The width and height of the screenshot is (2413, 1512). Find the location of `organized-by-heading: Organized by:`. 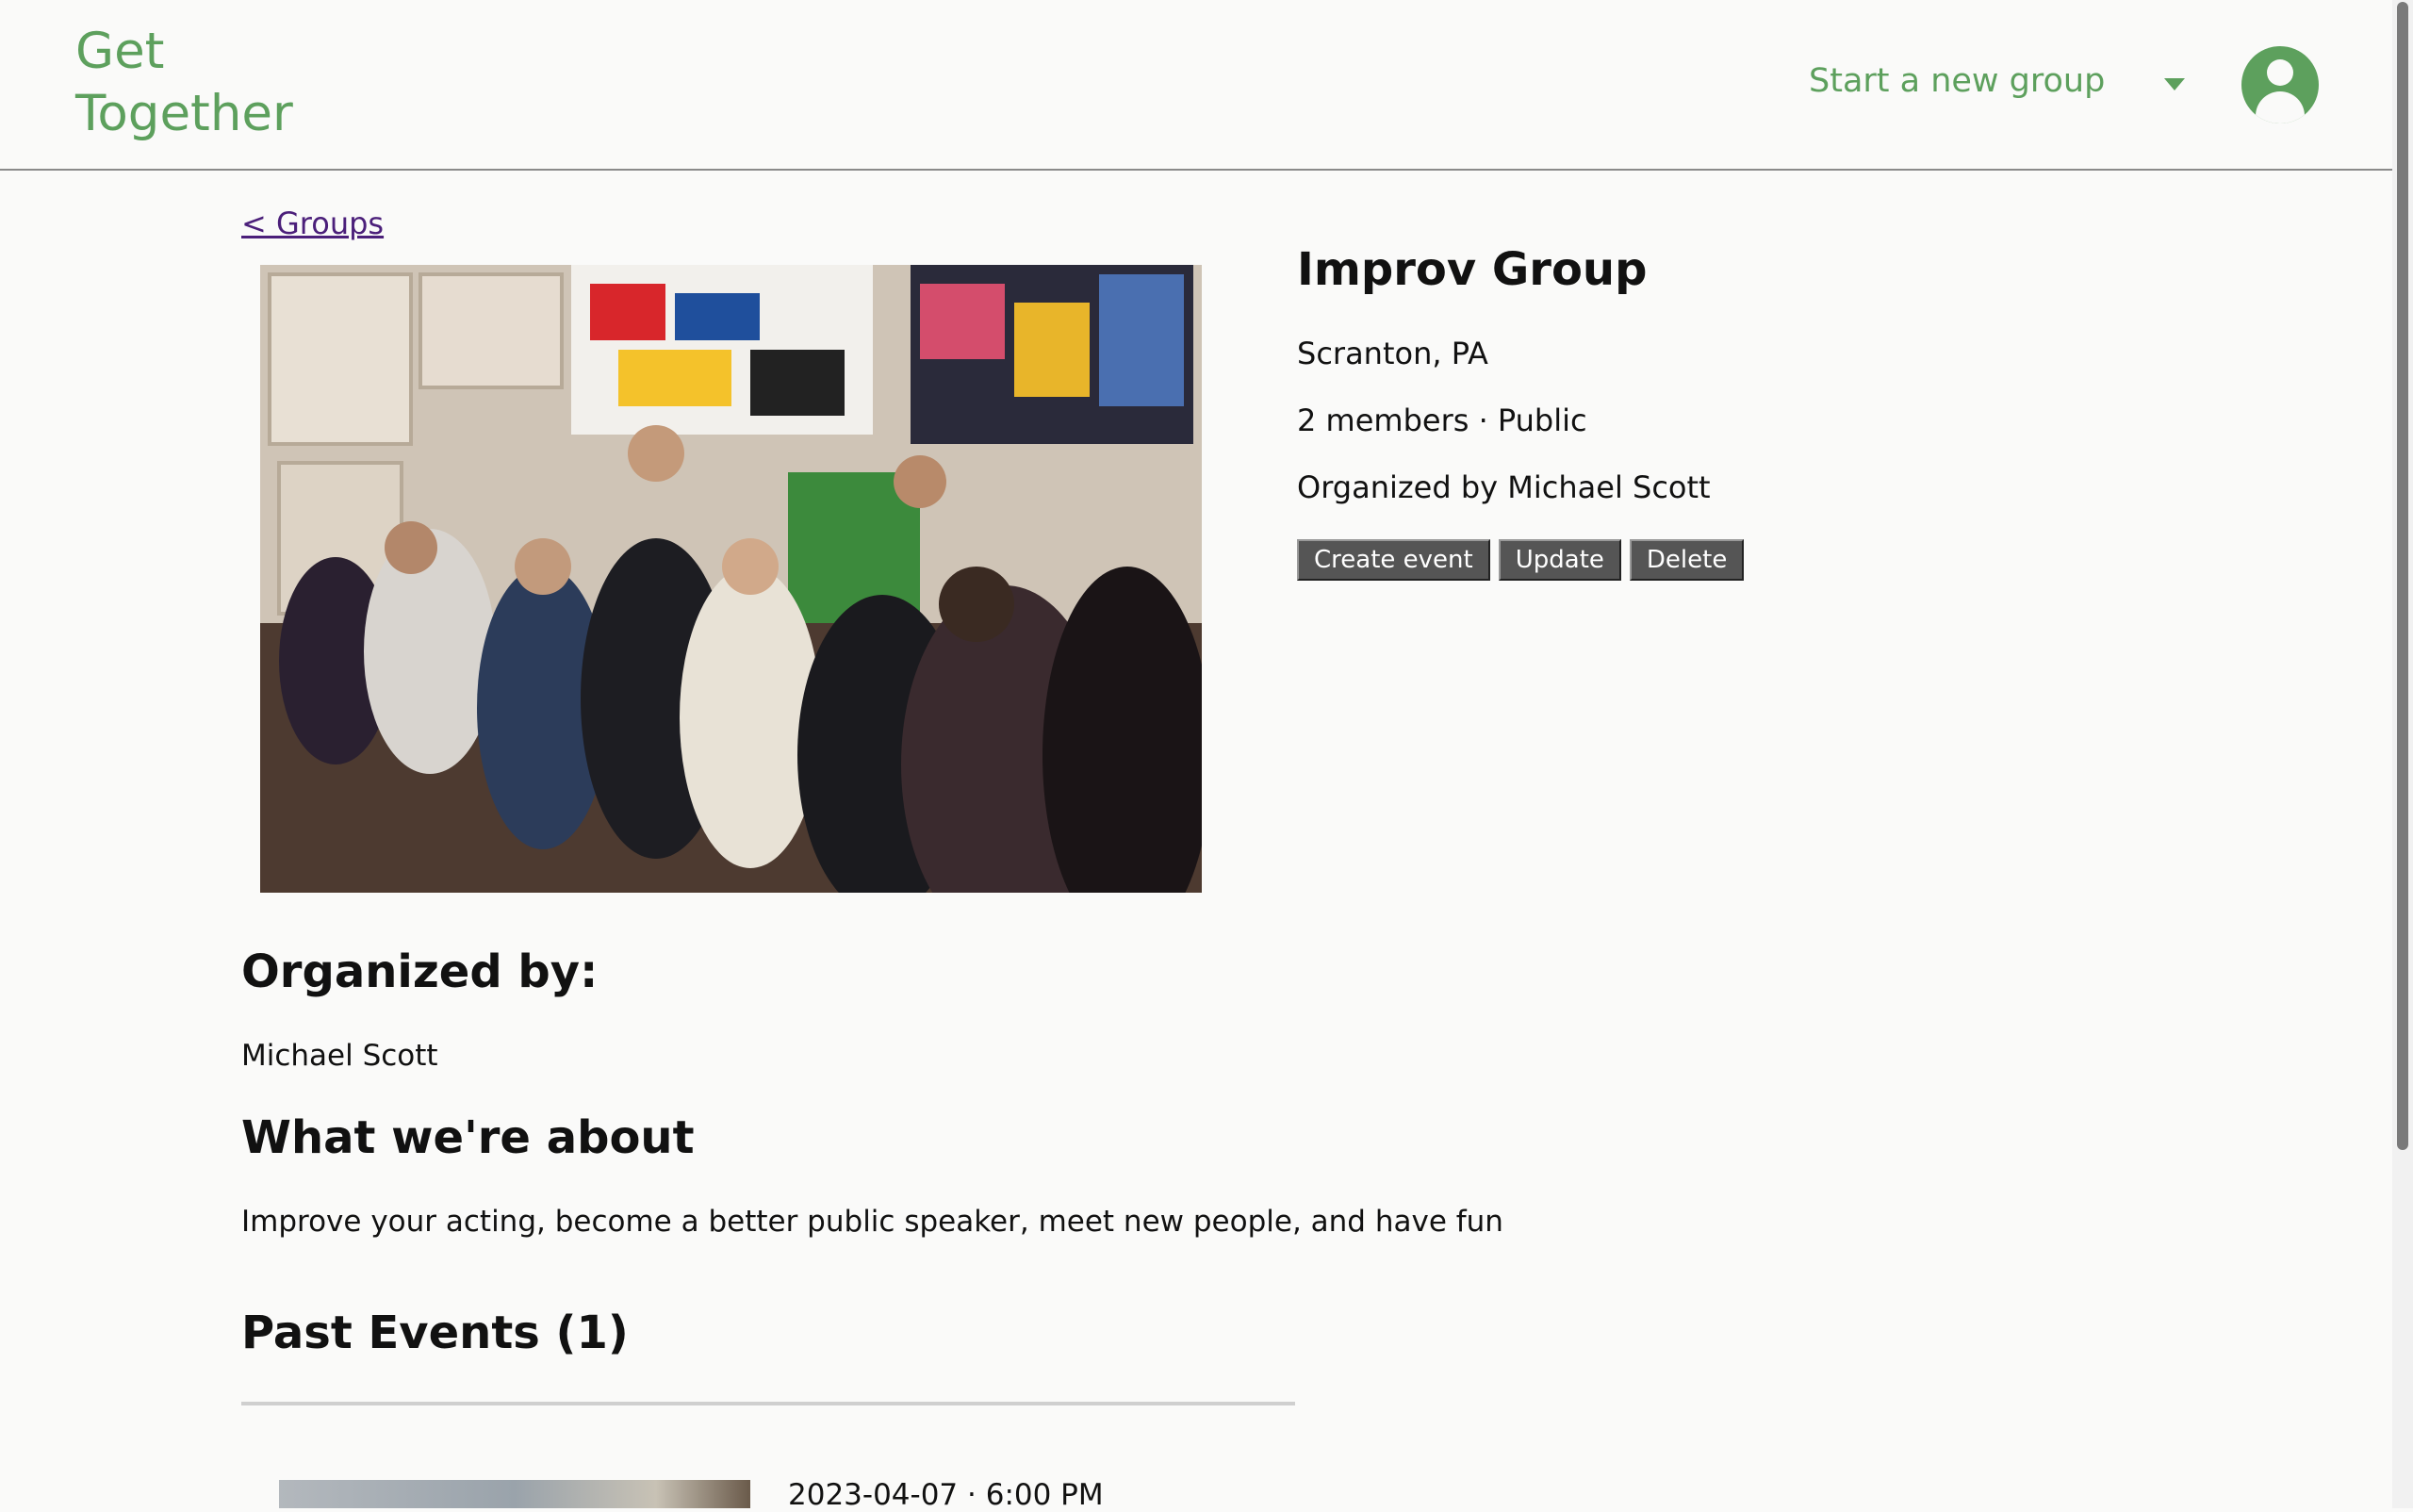

organized-by-heading: Organized by: is located at coordinates (420, 972).